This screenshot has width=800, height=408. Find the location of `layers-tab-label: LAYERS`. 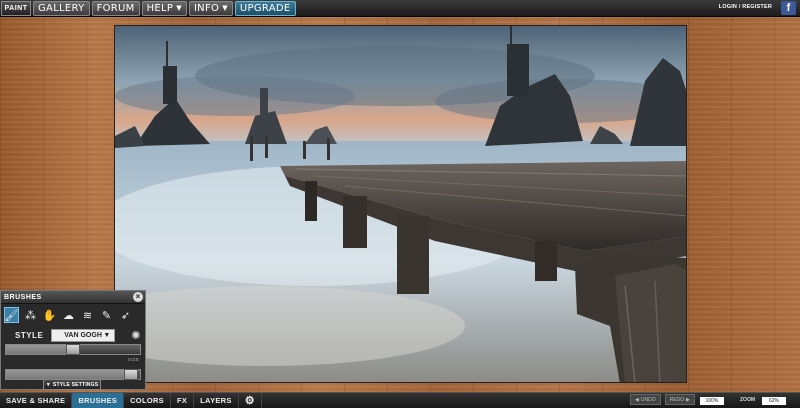

layers-tab-label: LAYERS is located at coordinates (216, 400).